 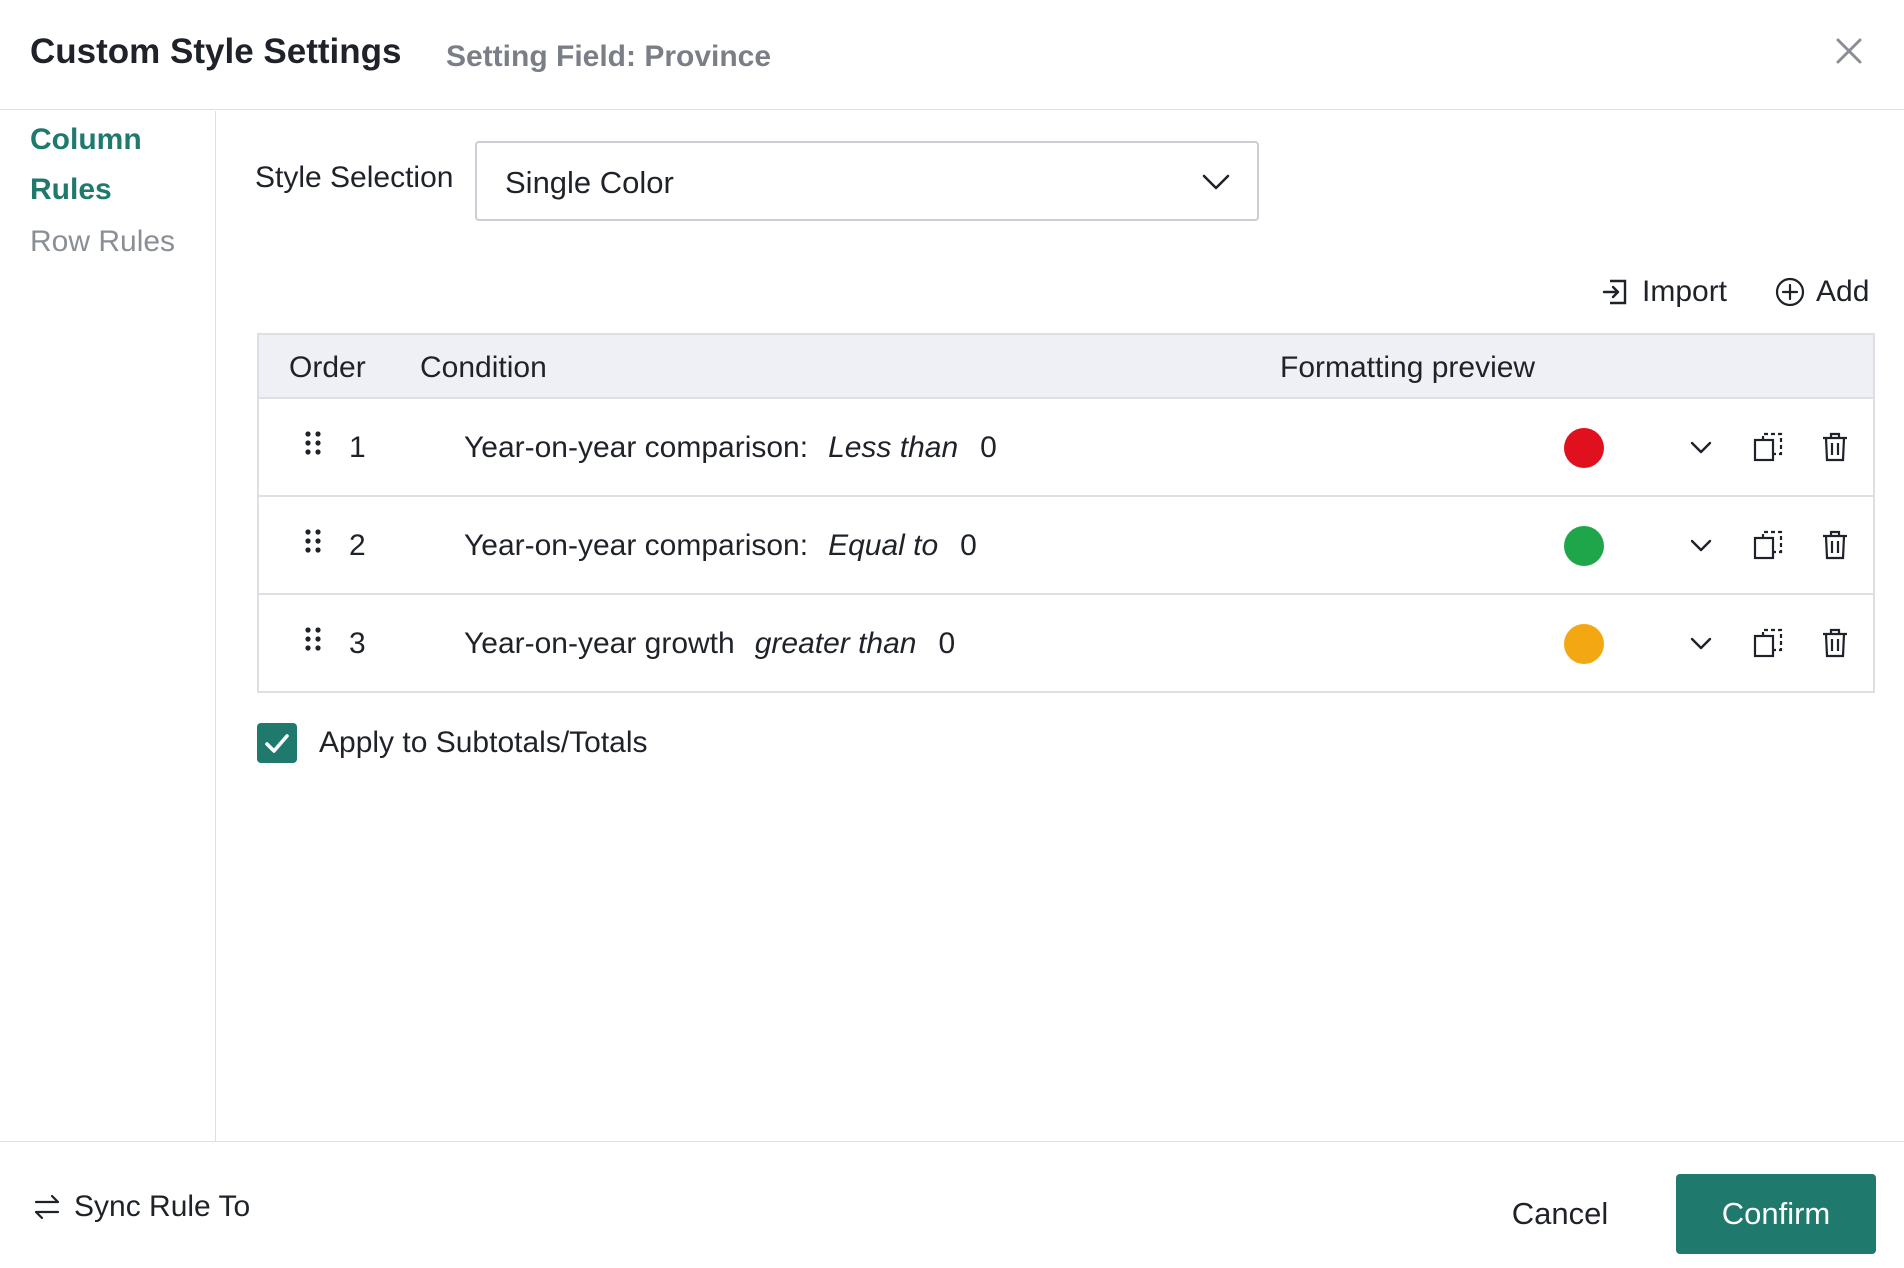 I want to click on table-row: 1 Year-on-year comparison: Less than 0, so click(x=1066, y=448).